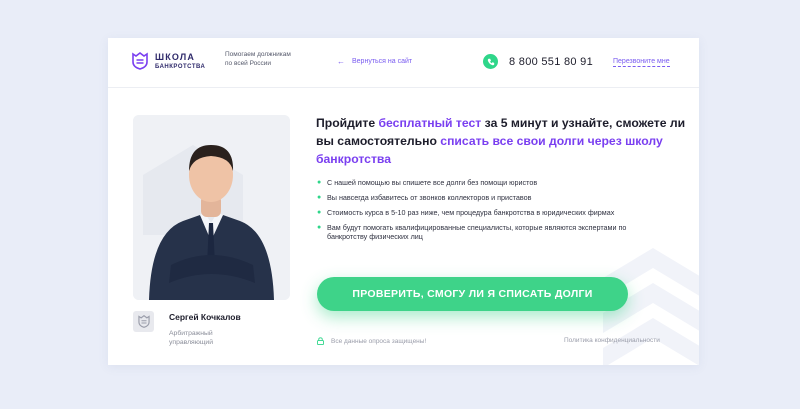  Describe the element at coordinates (641, 62) in the screenshot. I see `callback-link: Перезвоните мне` at that location.